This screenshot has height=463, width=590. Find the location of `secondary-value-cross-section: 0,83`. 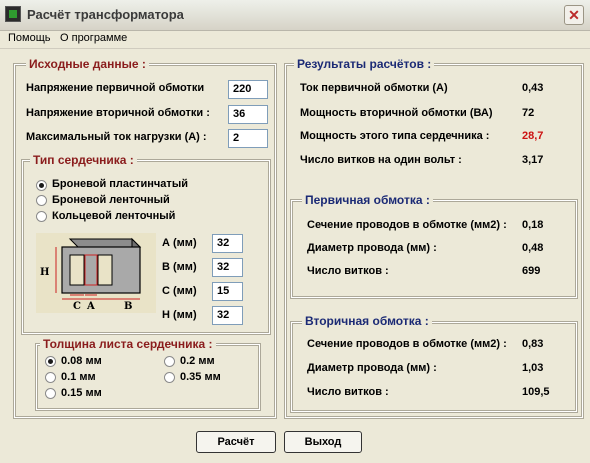

secondary-value-cross-section: 0,83 is located at coordinates (533, 344).